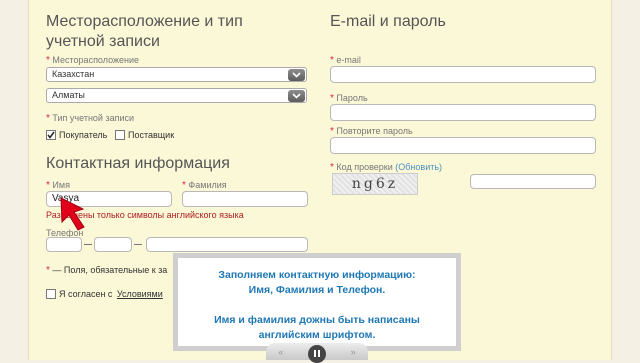 The height and width of the screenshot is (363, 640). I want to click on forward-button: », so click(353, 352).